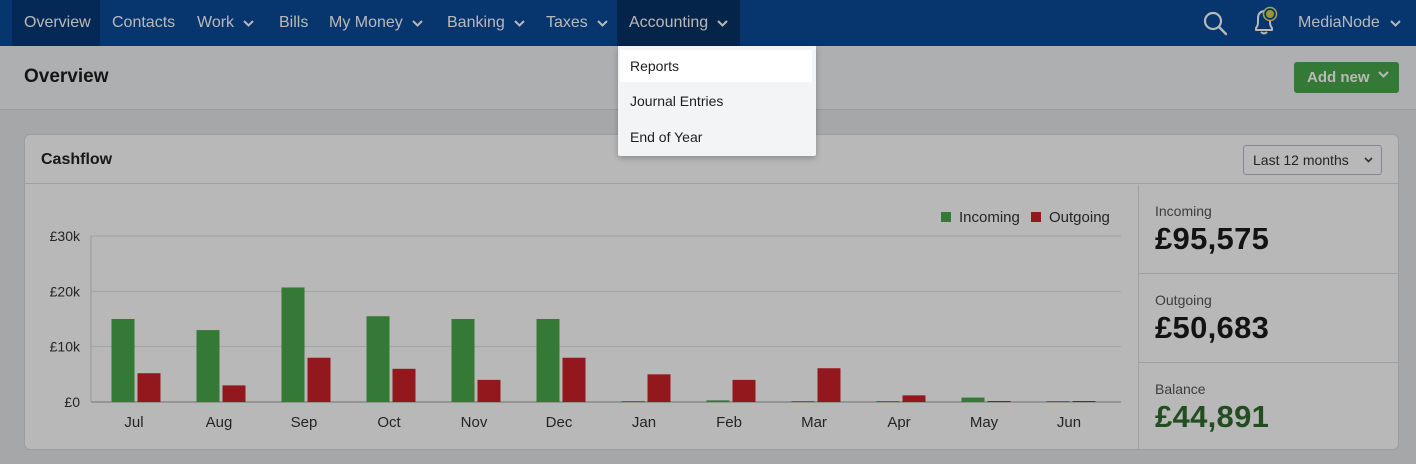 The width and height of the screenshot is (1416, 464). What do you see at coordinates (66, 76) in the screenshot?
I see `page-title: Overview` at bounding box center [66, 76].